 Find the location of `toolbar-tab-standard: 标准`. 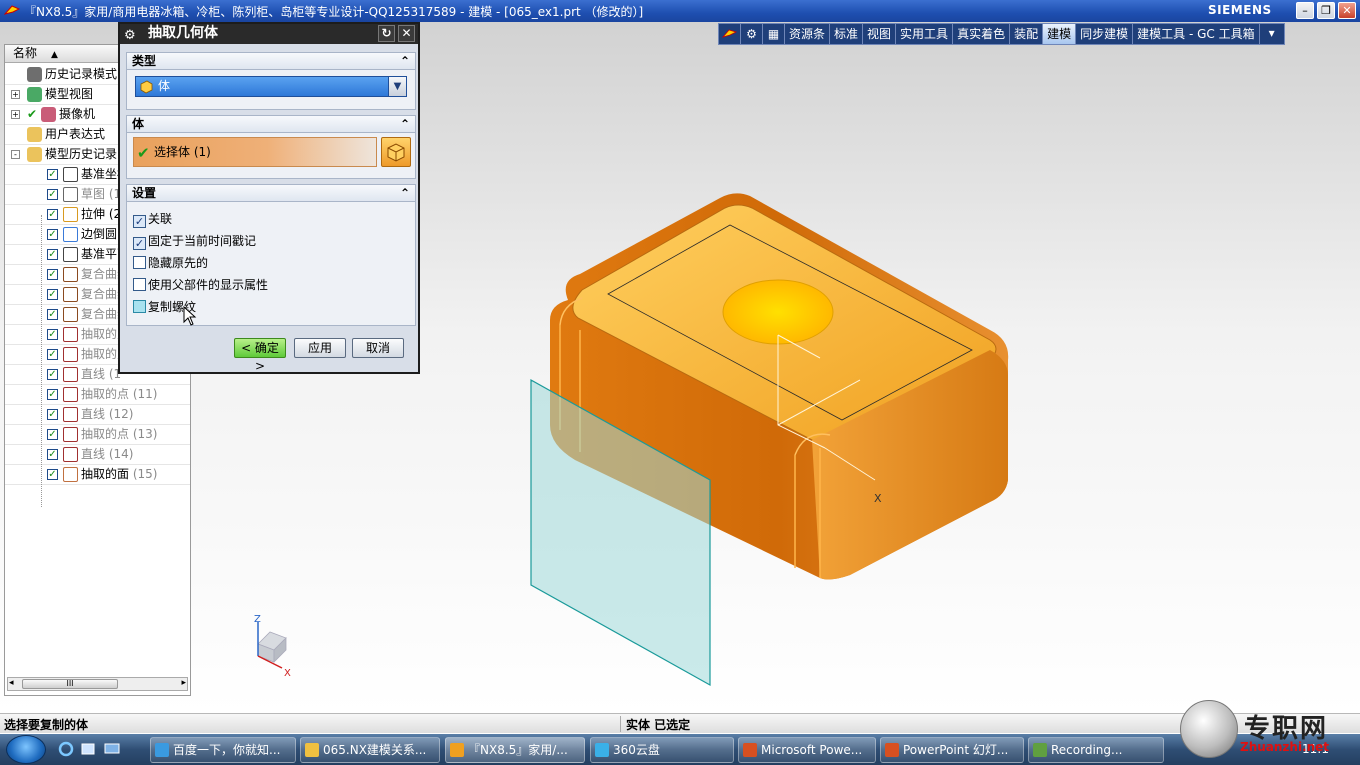

toolbar-tab-standard: 标准 is located at coordinates (847, 34).